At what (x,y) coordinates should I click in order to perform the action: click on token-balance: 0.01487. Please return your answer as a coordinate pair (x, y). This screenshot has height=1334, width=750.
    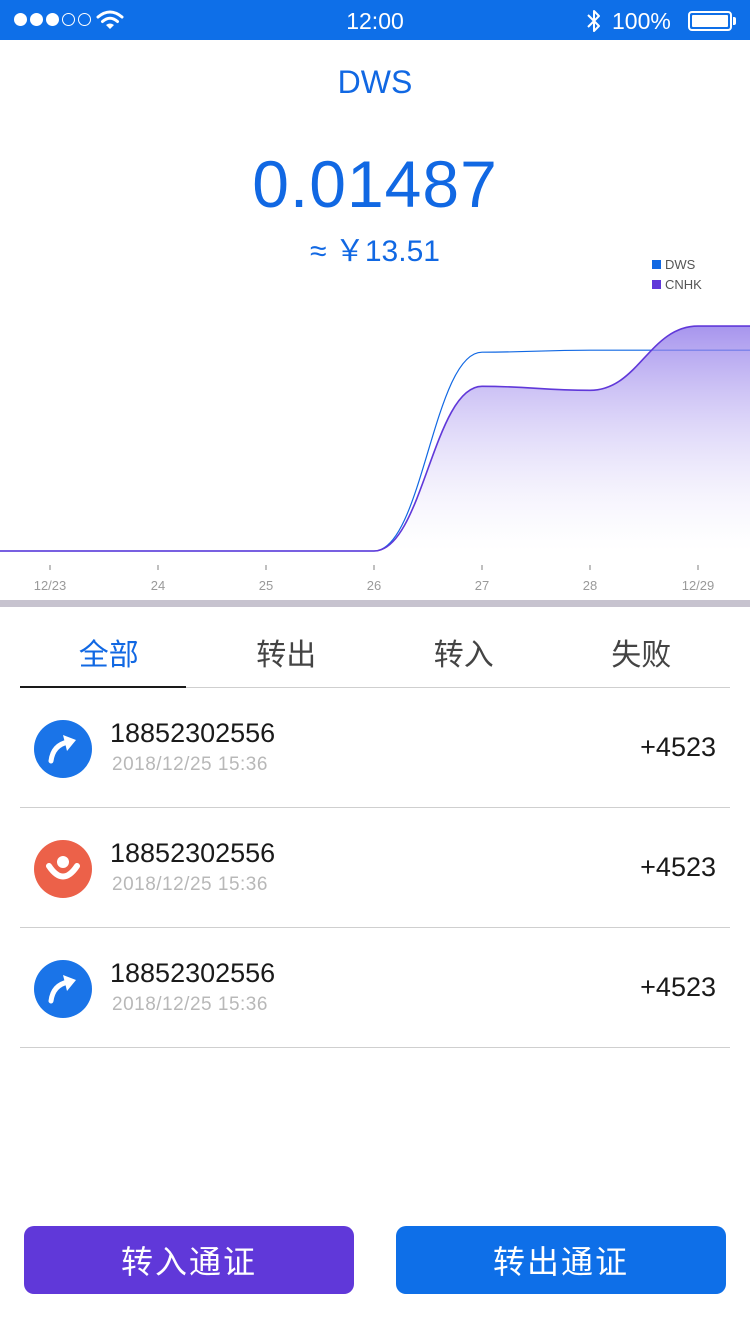
    Looking at the image, I should click on (375, 184).